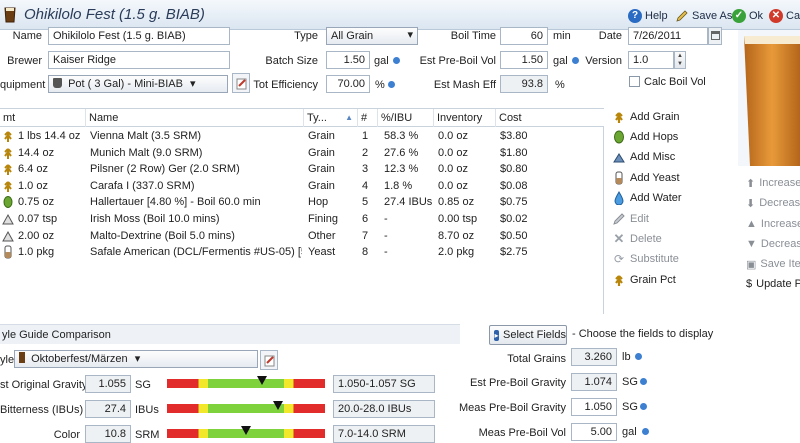 The image size is (800, 443). I want to click on column-header-number: #, so click(368, 118).